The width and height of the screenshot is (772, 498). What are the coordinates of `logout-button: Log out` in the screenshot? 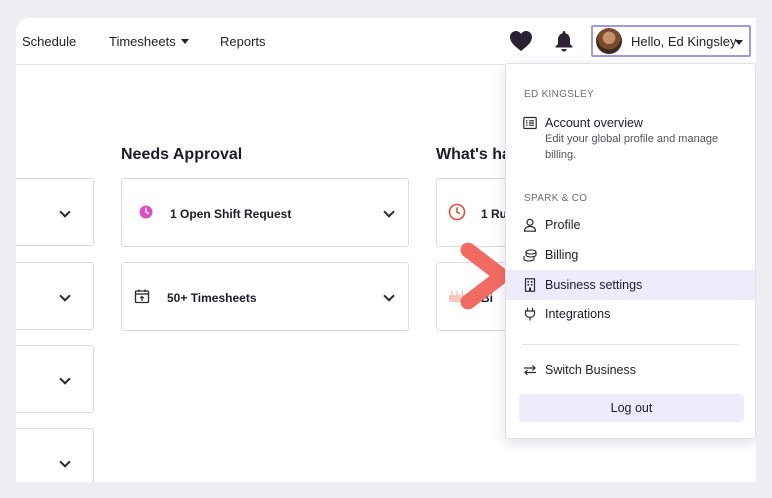 It's located at (631, 408).